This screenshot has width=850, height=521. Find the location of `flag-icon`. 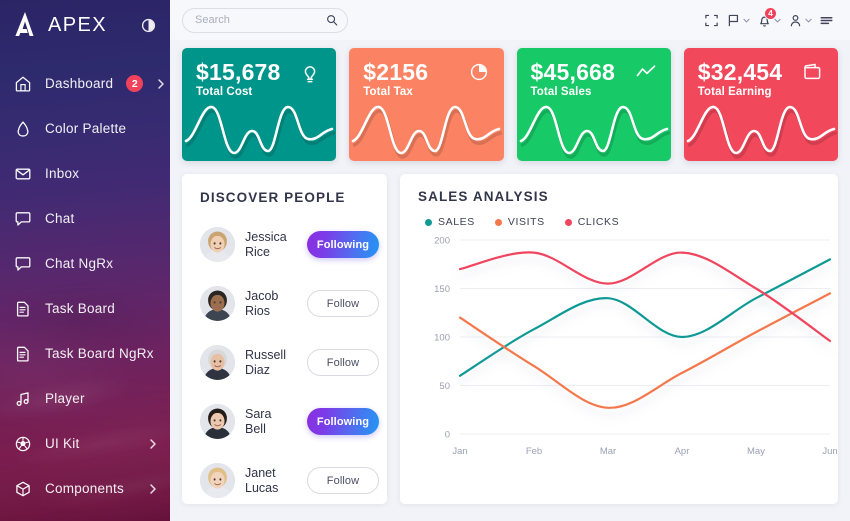

flag-icon is located at coordinates (733, 20).